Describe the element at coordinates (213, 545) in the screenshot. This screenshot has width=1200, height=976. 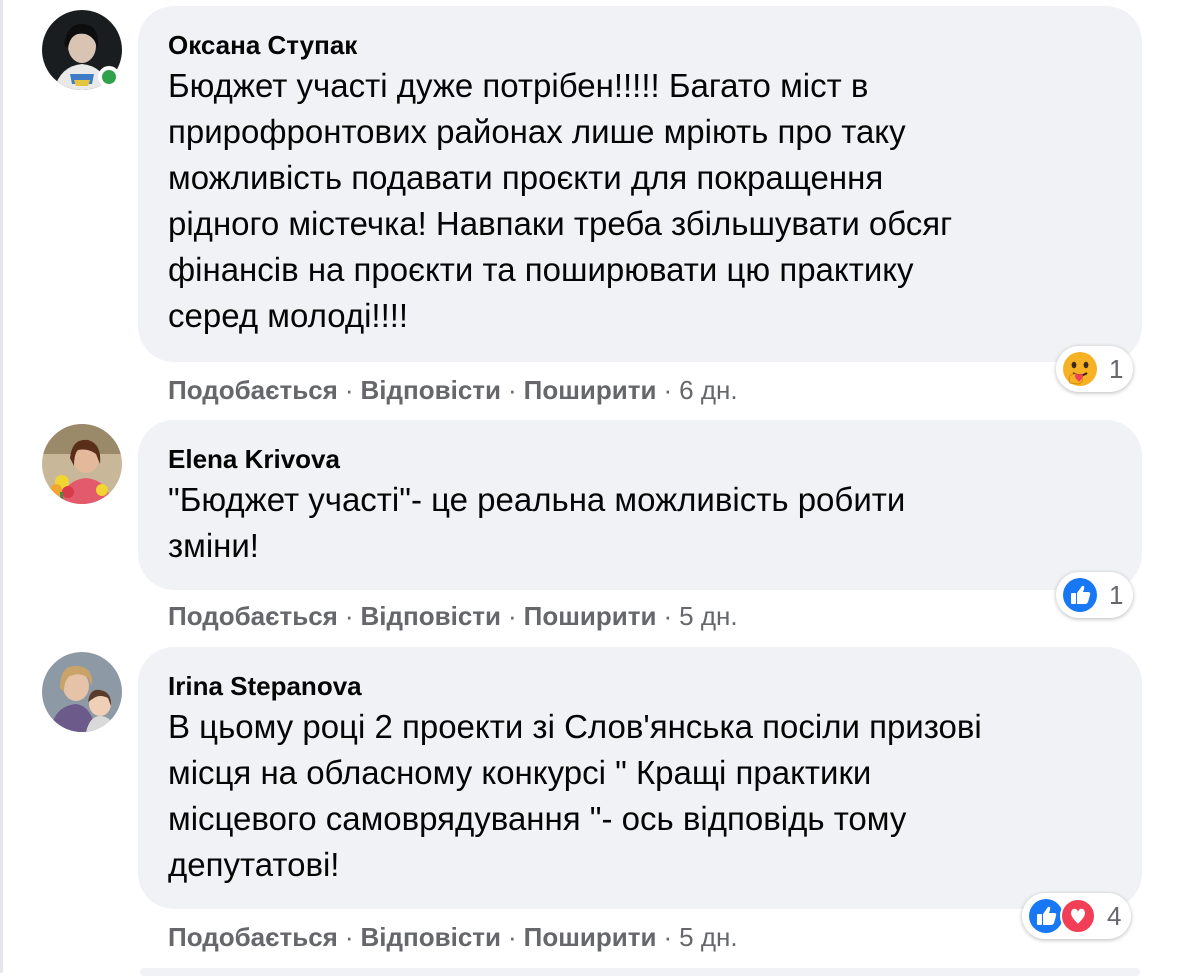
I see `comment-text-line: зміни!` at that location.